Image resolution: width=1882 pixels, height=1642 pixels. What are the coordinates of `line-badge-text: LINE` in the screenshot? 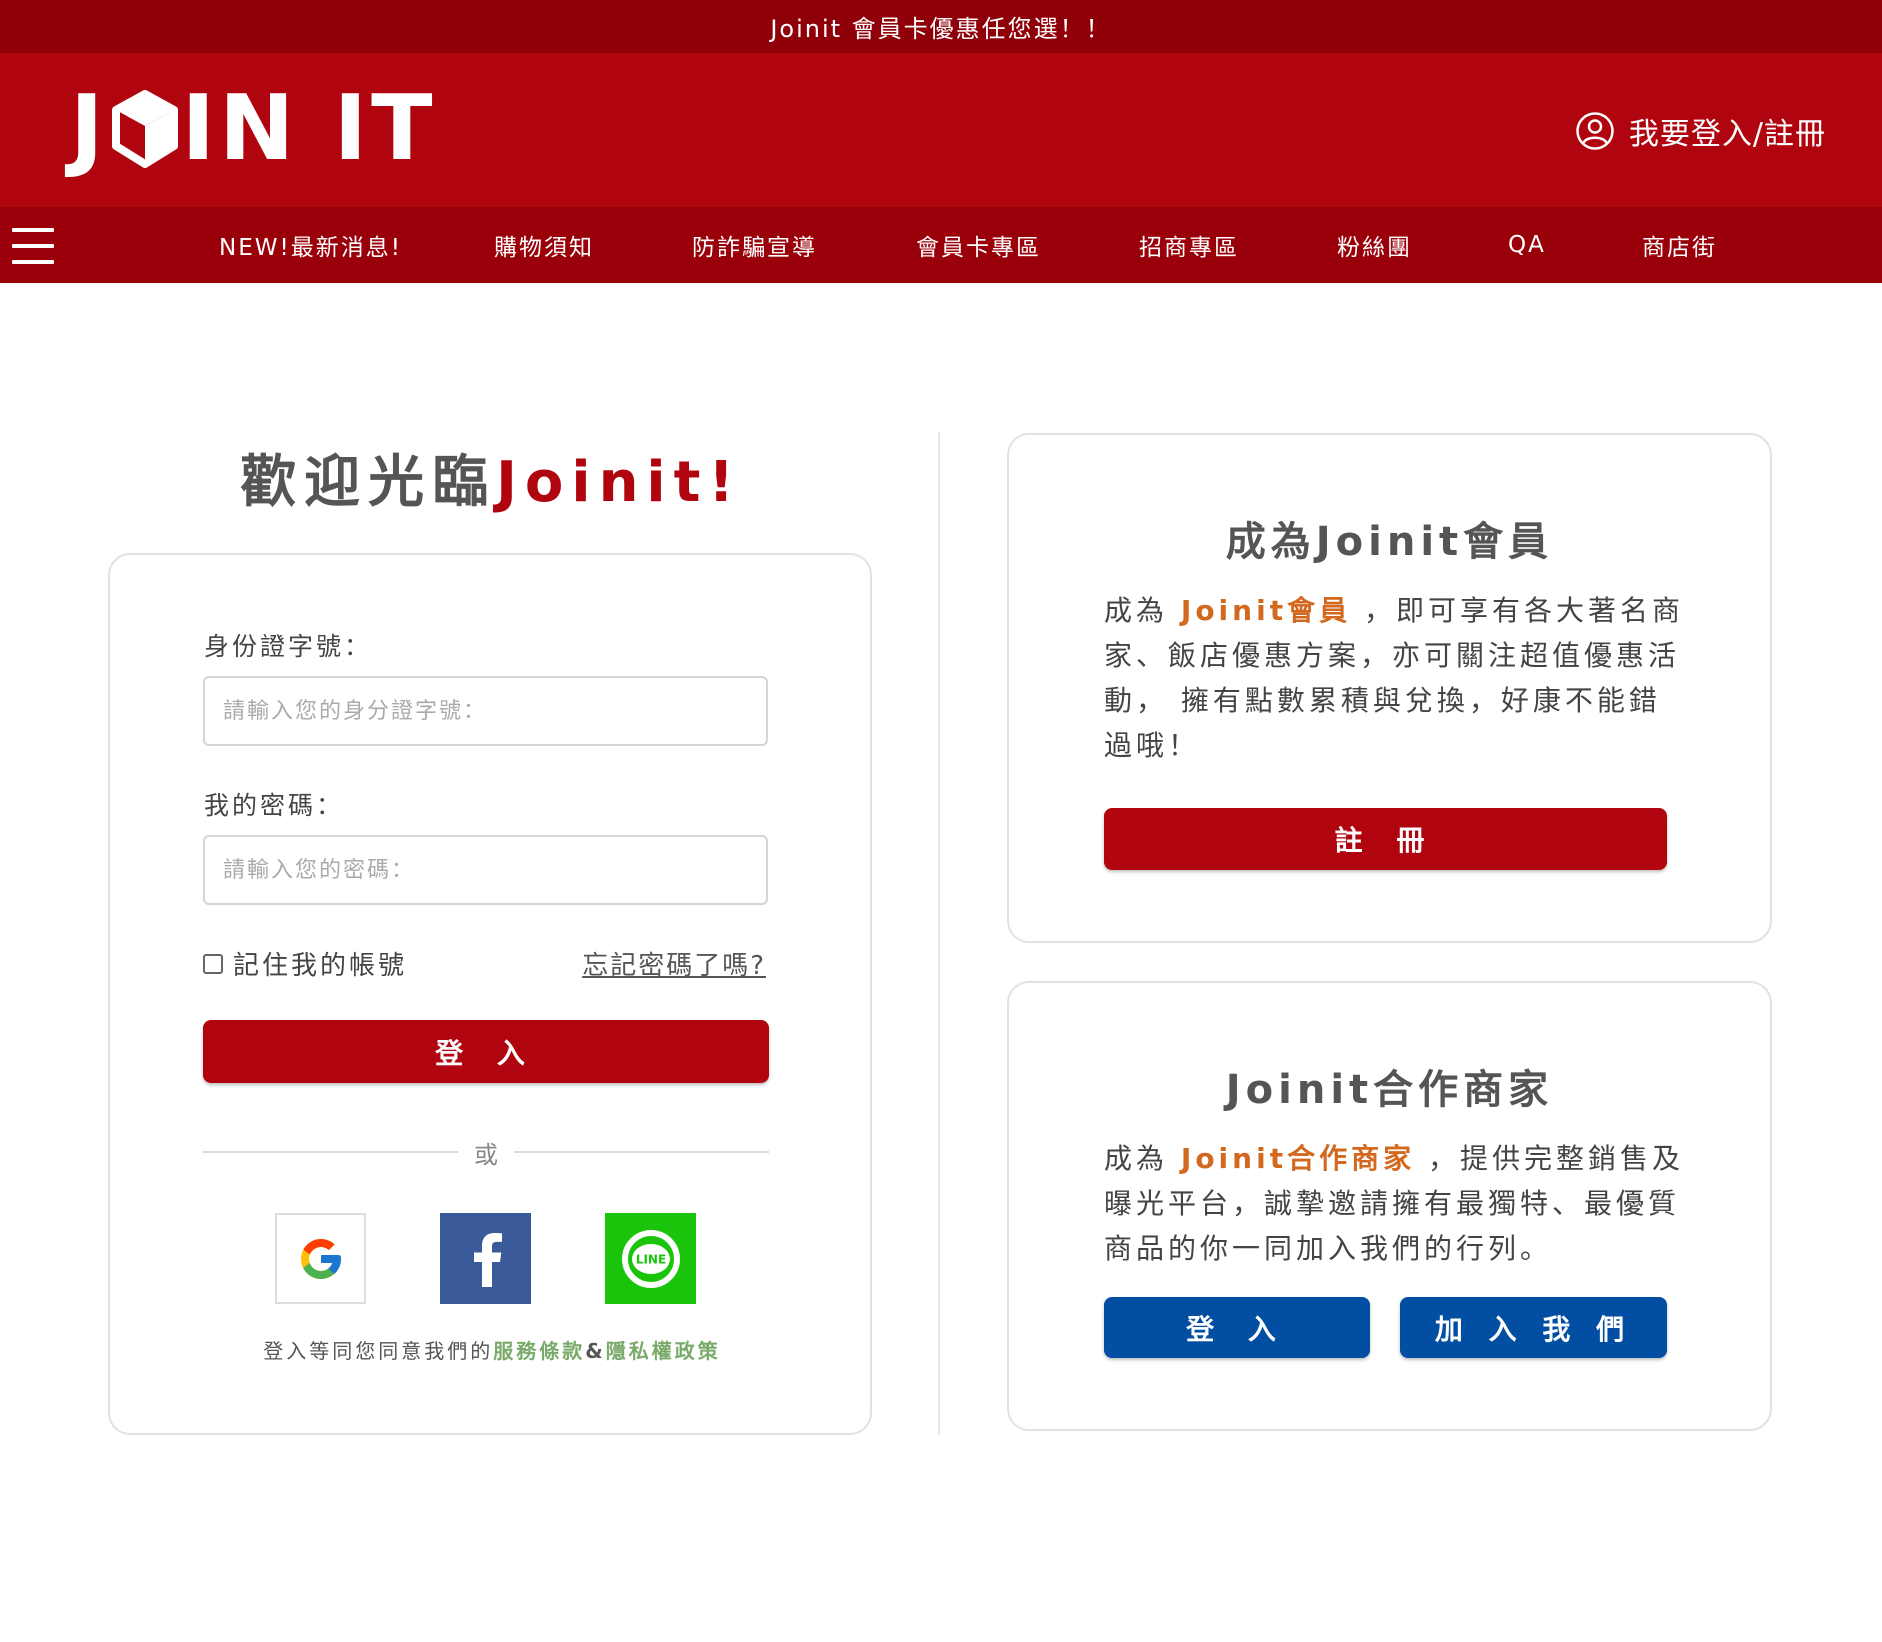 It's located at (650, 1259).